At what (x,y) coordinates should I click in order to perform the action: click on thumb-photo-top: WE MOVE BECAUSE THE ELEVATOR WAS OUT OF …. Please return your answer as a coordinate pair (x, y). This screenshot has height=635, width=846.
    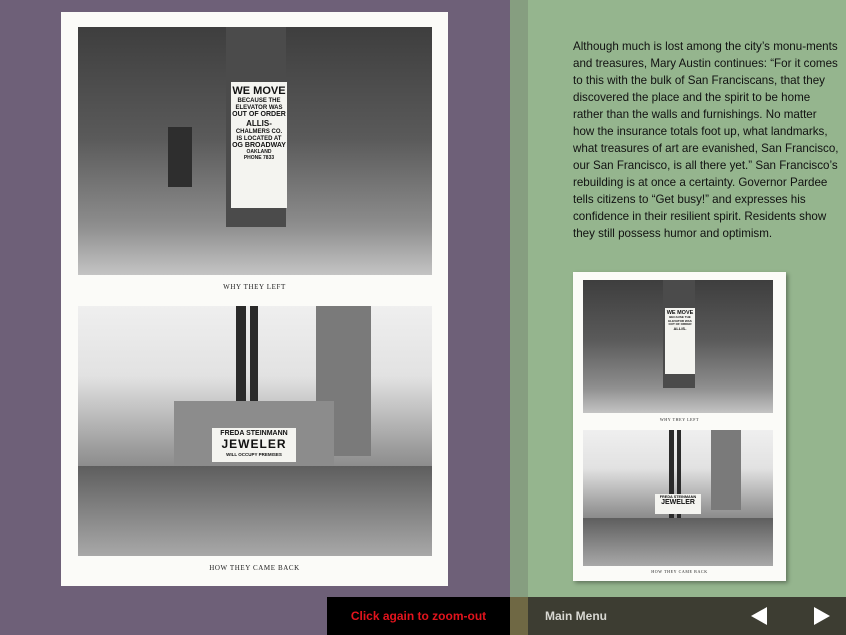
    Looking at the image, I should click on (678, 346).